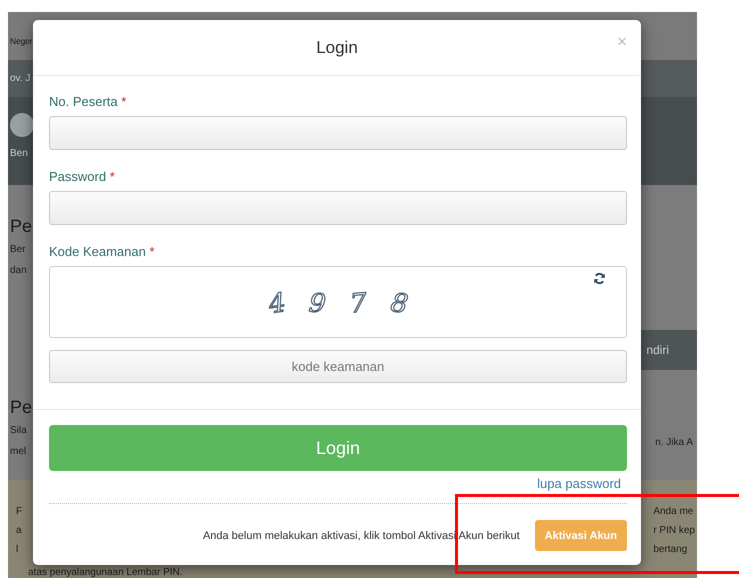  What do you see at coordinates (318, 304) in the screenshot?
I see `captcha-digit: 9` at bounding box center [318, 304].